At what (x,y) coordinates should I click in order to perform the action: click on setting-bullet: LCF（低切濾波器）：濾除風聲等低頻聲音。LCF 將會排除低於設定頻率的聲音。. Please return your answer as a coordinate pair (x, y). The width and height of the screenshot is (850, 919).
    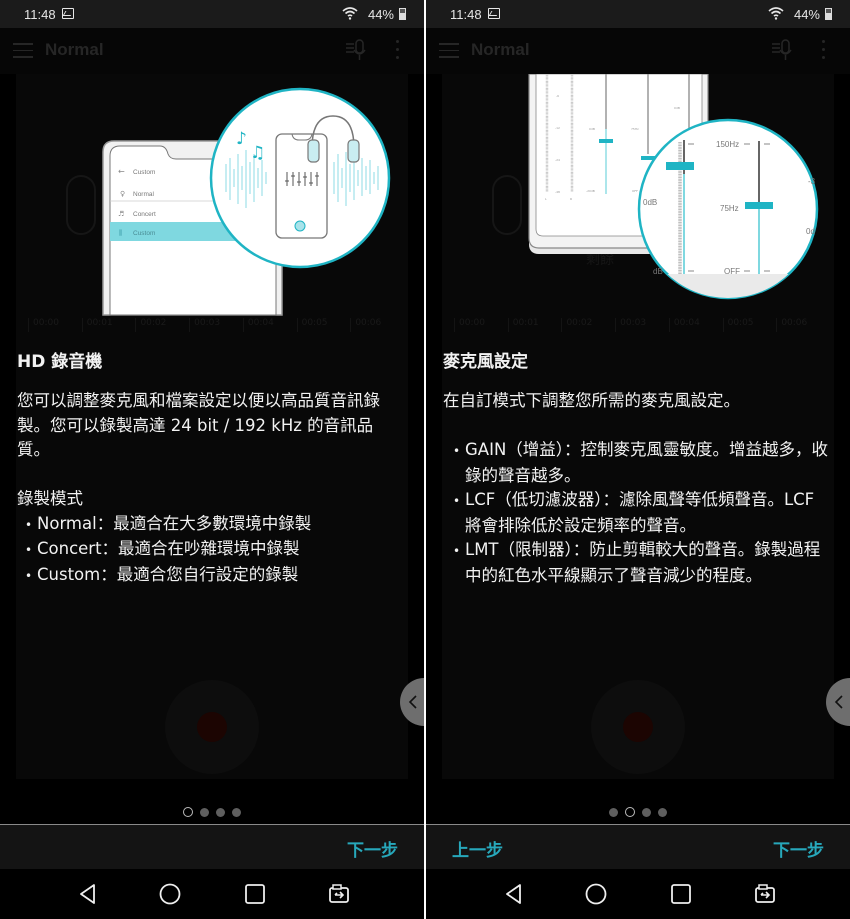
    Looking at the image, I should click on (637, 513).